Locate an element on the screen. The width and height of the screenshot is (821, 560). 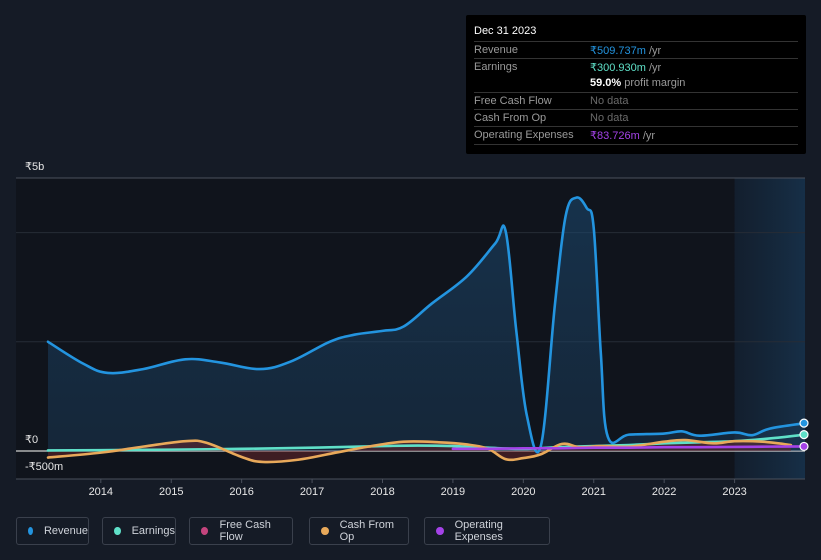
tooltip-label: Cash From Op is located at coordinates (510, 118).